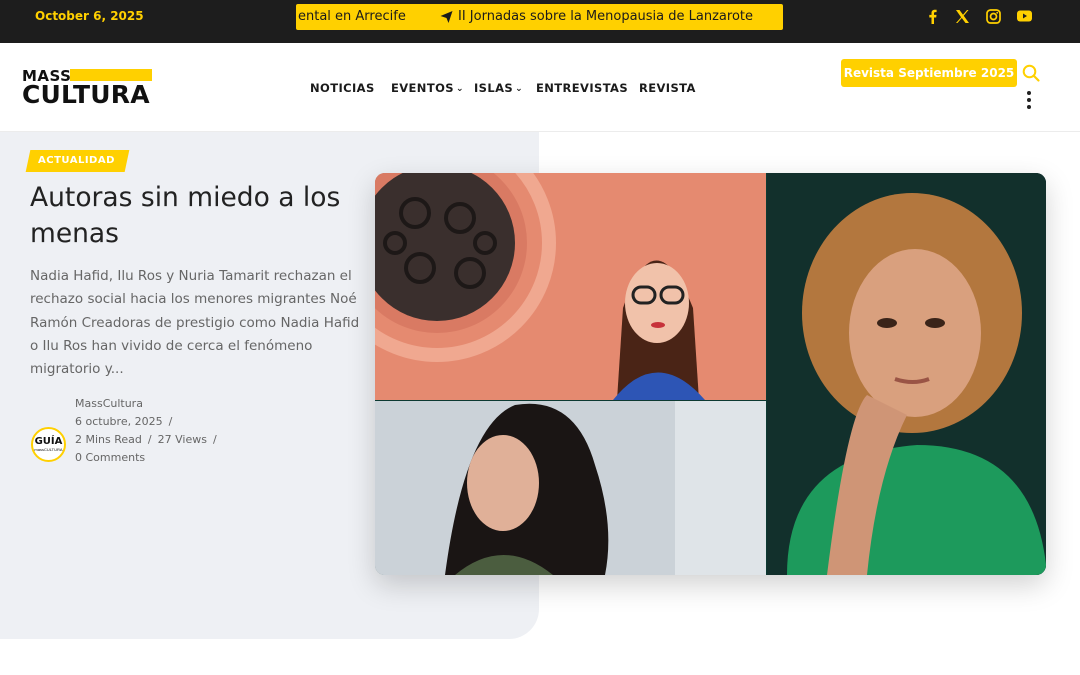 This screenshot has width=1080, height=675. What do you see at coordinates (110, 457) in the screenshot?
I see `comment-count: 0 Comments` at bounding box center [110, 457].